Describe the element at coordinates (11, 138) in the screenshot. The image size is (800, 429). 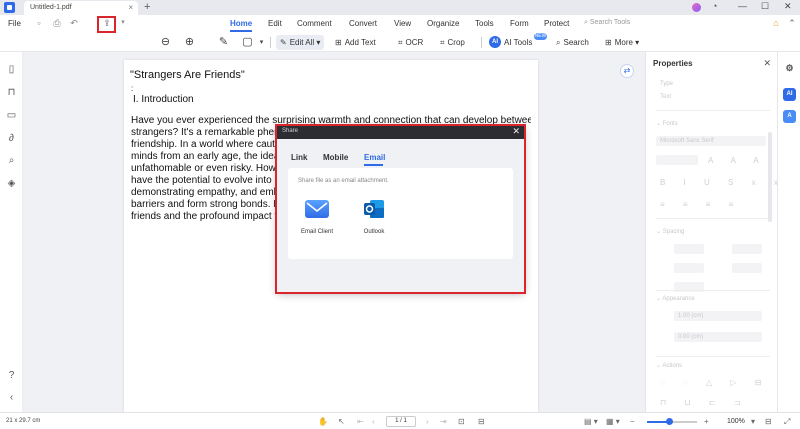
I see `attachment-icon: ∂` at that location.